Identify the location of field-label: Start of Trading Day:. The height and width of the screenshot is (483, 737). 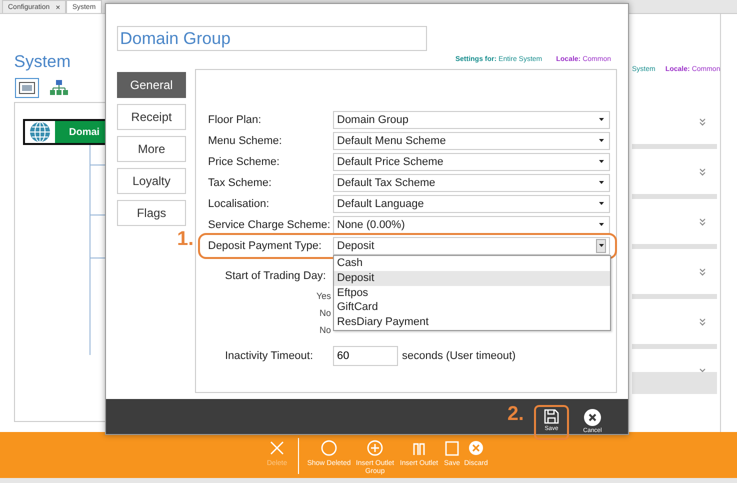
(275, 276).